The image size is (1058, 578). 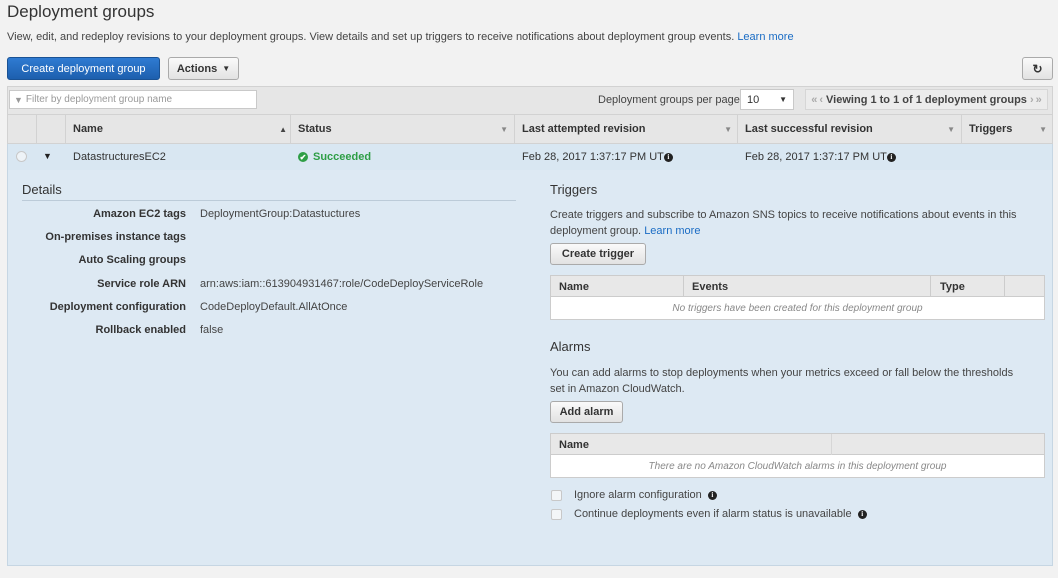 I want to click on continue-deployments-checkbox, so click(x=556, y=514).